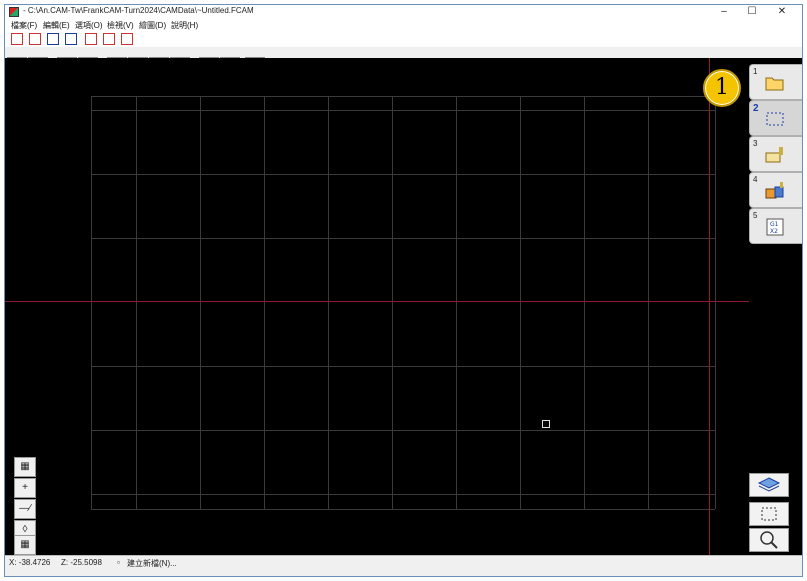 The image size is (807, 581). I want to click on measure-tool-button: —∕, so click(25, 509).